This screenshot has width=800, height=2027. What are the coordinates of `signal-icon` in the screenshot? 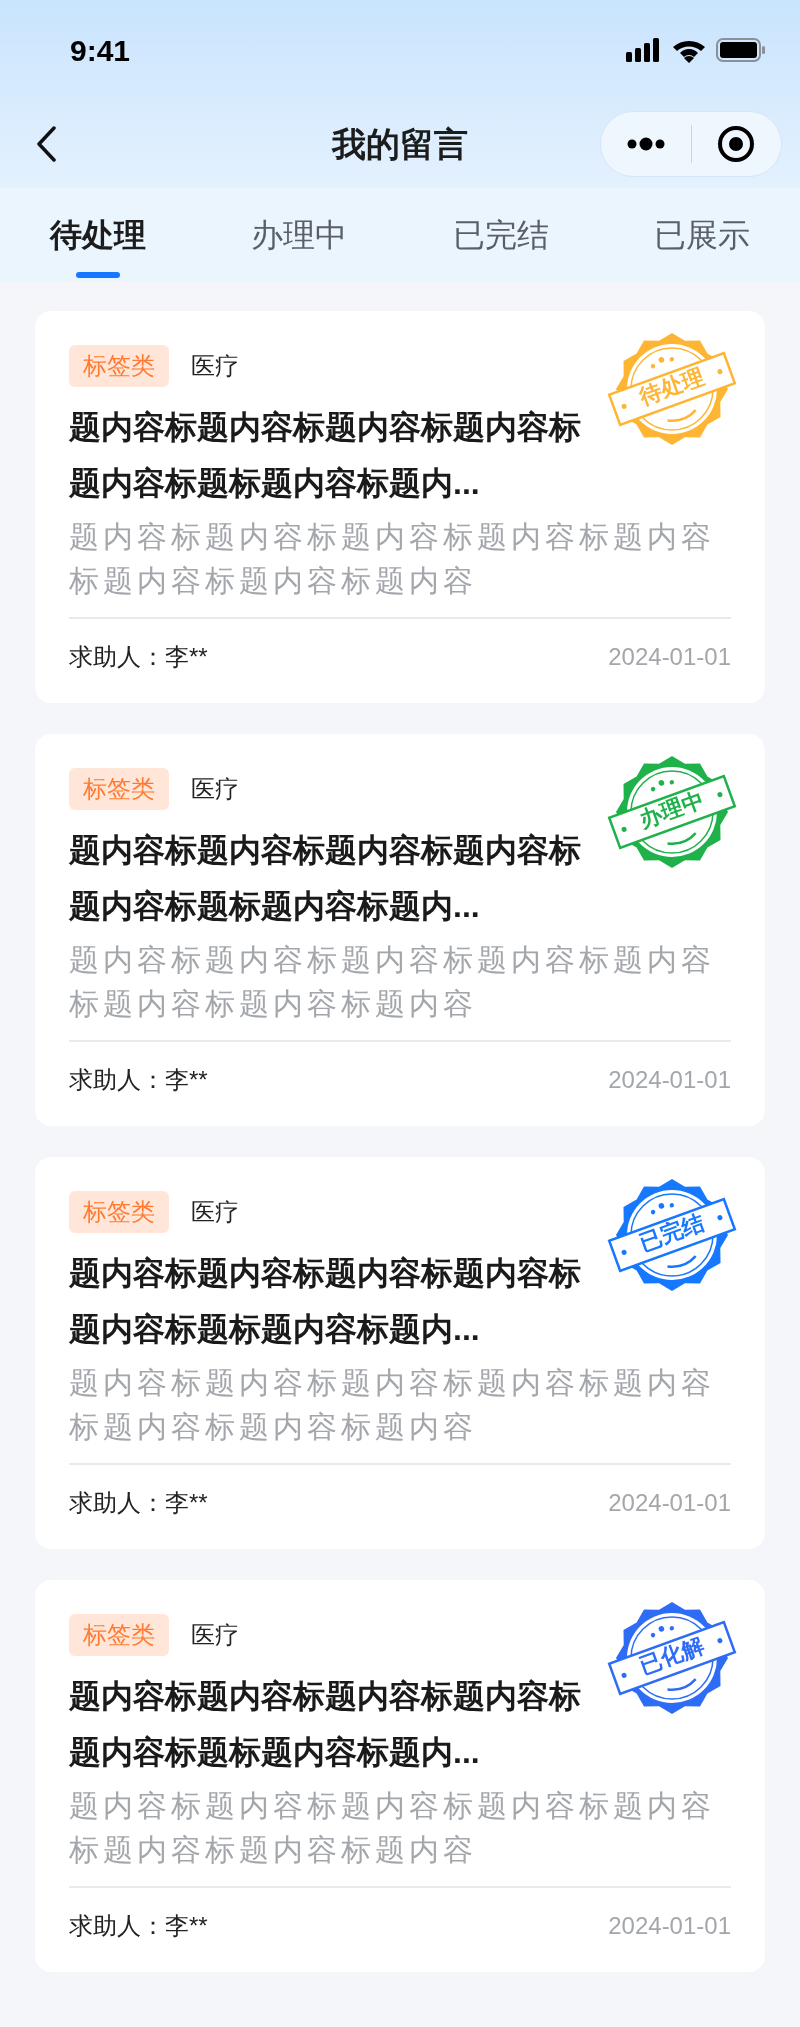 It's located at (644, 50).